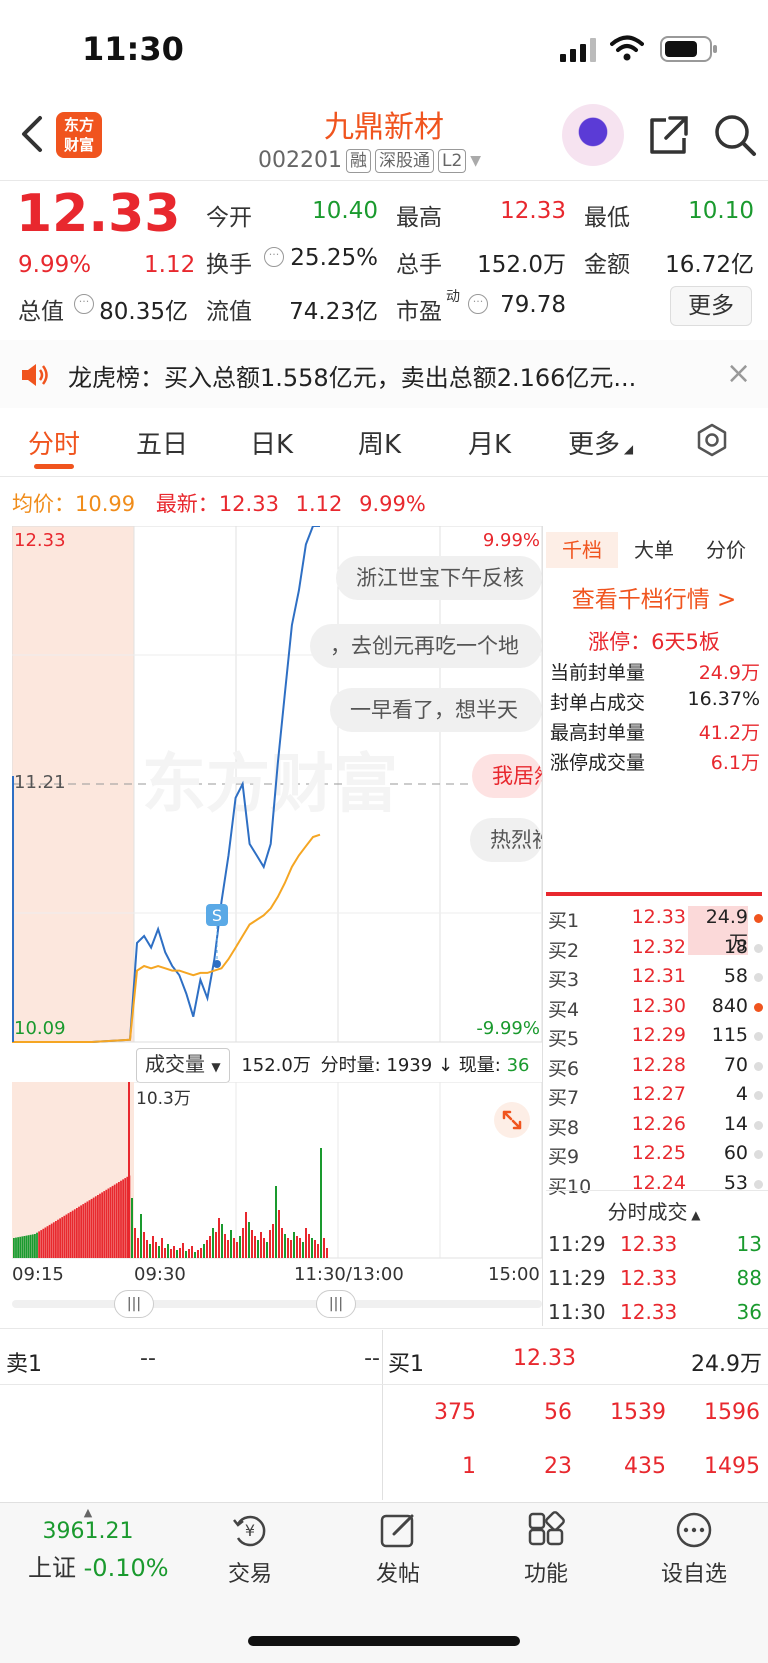 This screenshot has width=768, height=1663. What do you see at coordinates (336, 1304) in the screenshot?
I see `range-handle-right: |||` at bounding box center [336, 1304].